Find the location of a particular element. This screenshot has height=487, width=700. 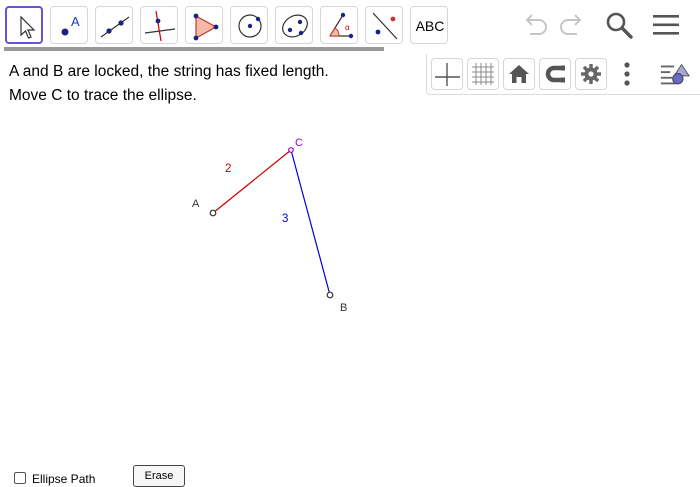

settings-icon is located at coordinates (591, 74).